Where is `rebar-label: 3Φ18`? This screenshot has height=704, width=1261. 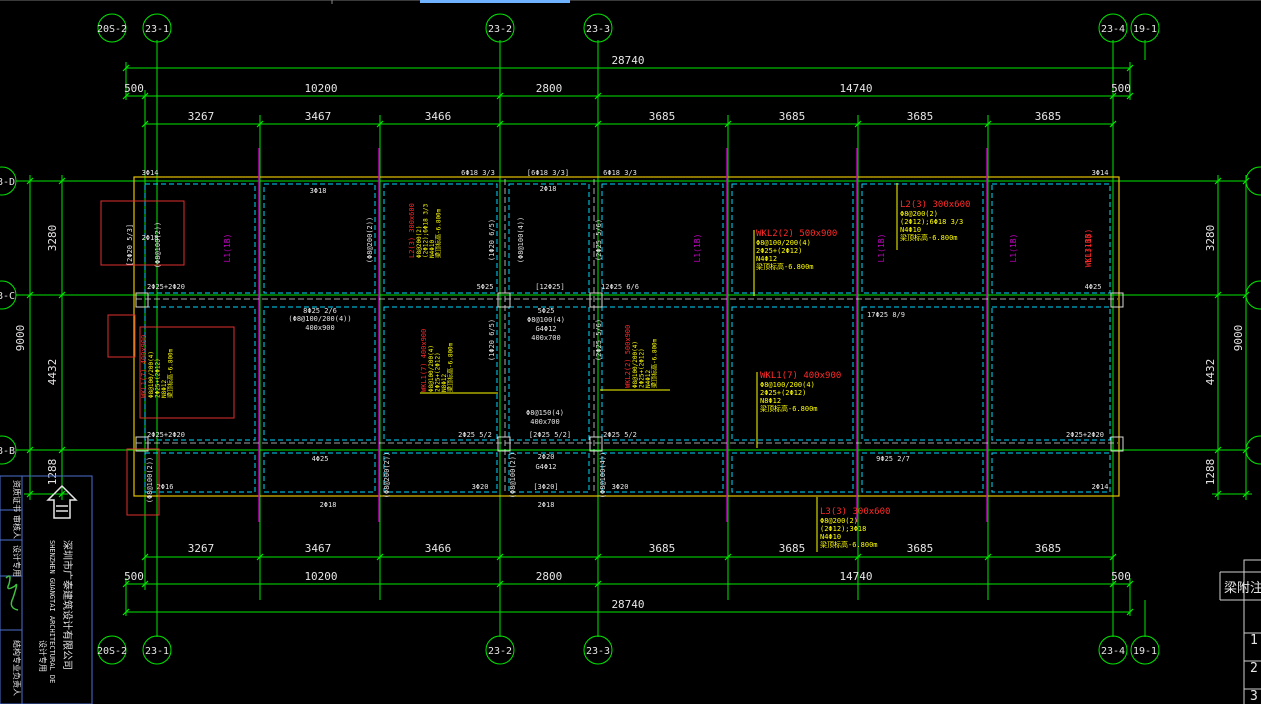
rebar-label: 3Φ18 is located at coordinates (318, 191).